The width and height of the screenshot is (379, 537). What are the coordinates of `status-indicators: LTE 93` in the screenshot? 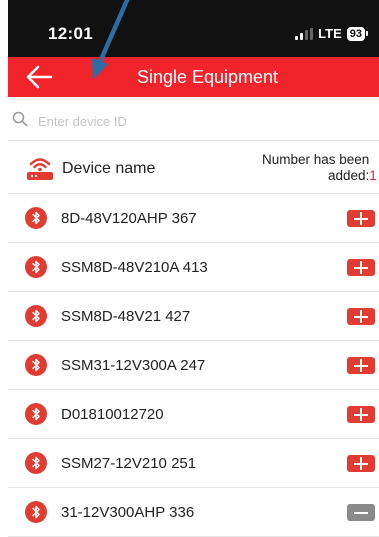 It's located at (332, 33).